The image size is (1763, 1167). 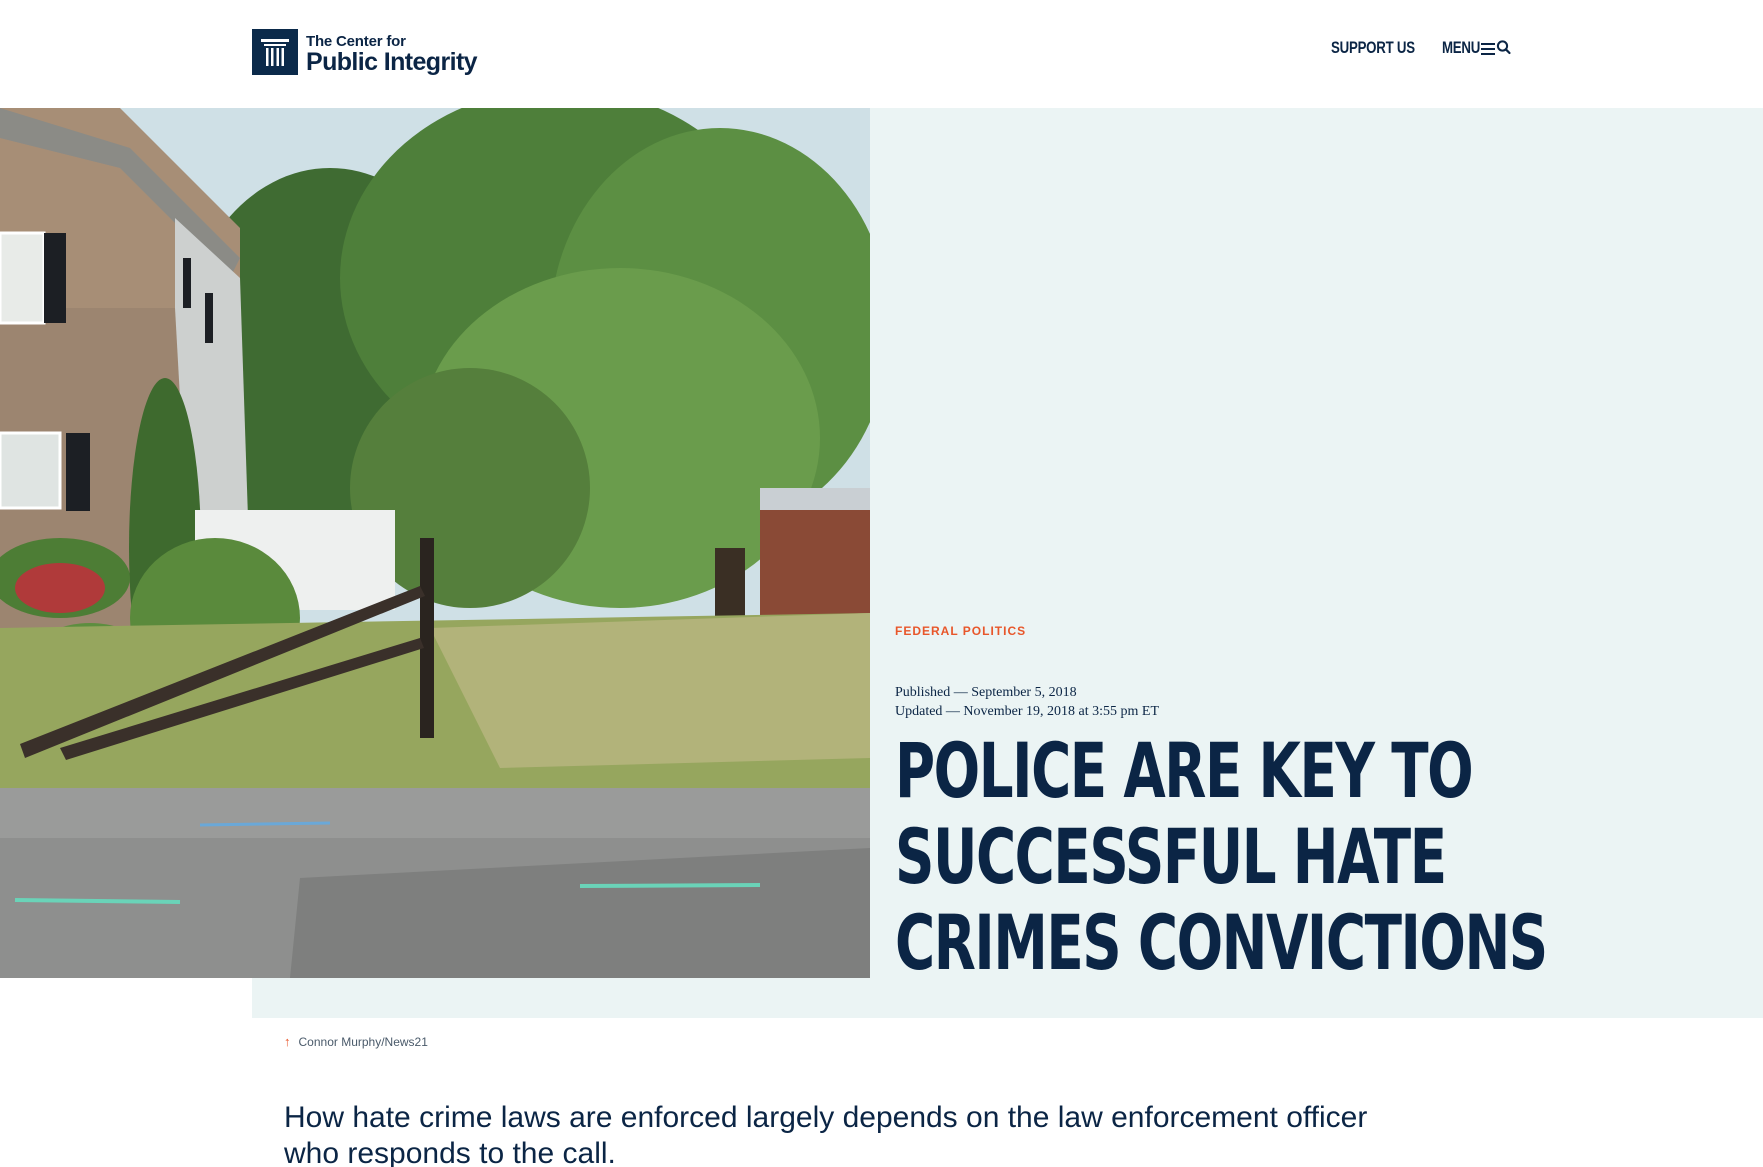 I want to click on arrow-up-icon: ↑, so click(x=287, y=1041).